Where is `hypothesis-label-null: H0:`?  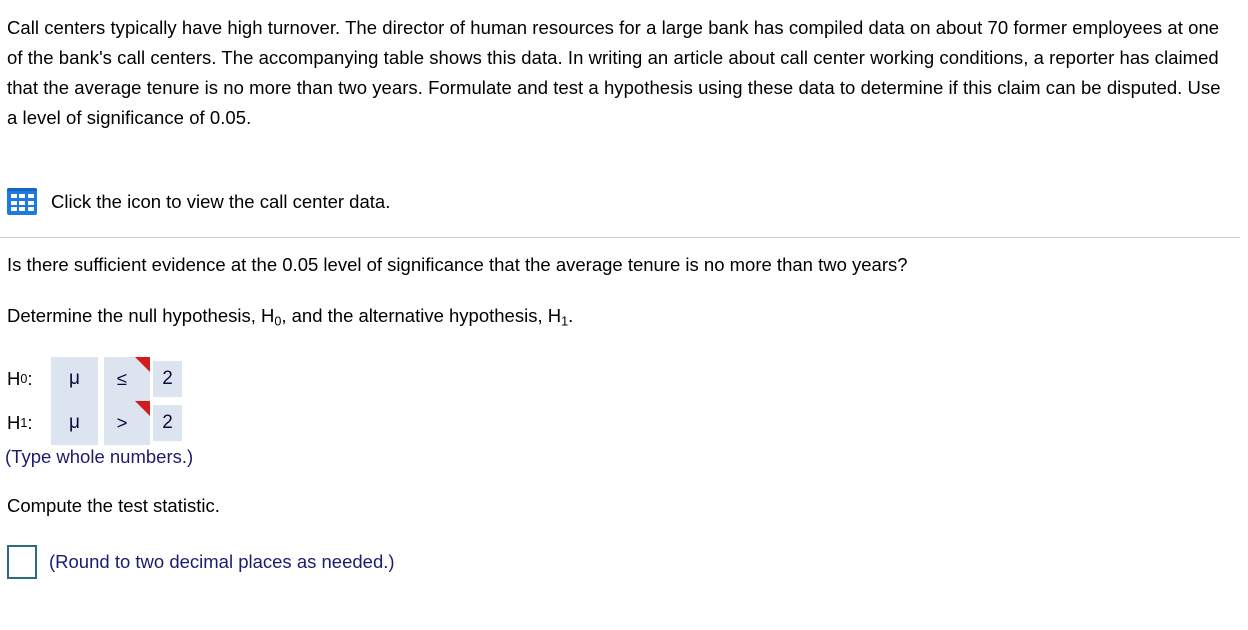
hypothesis-label-null: H0: is located at coordinates (20, 378).